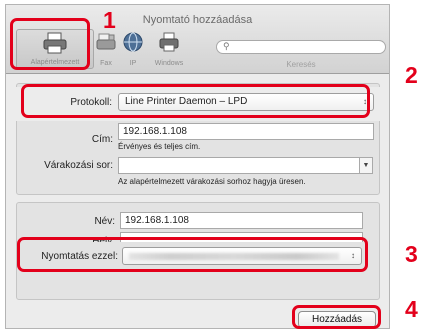  I want to click on name-label: Név:, so click(104, 221).